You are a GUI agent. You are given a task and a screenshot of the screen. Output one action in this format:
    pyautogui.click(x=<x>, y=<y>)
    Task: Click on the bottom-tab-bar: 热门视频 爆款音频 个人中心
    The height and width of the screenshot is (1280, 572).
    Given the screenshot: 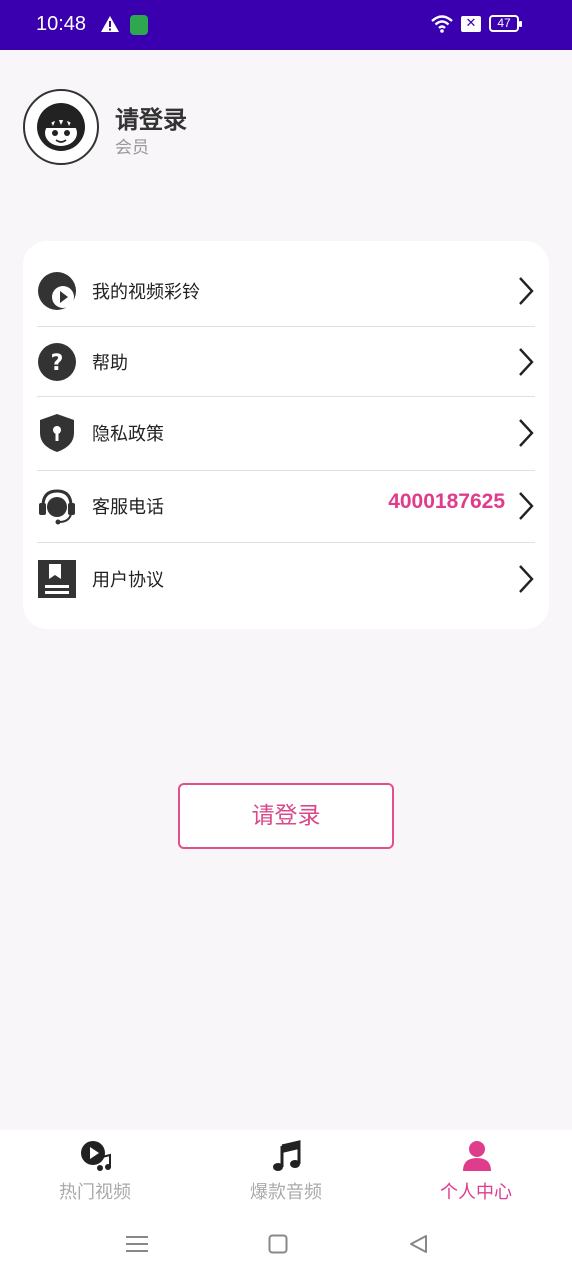 What is the action you would take?
    pyautogui.click(x=286, y=1172)
    